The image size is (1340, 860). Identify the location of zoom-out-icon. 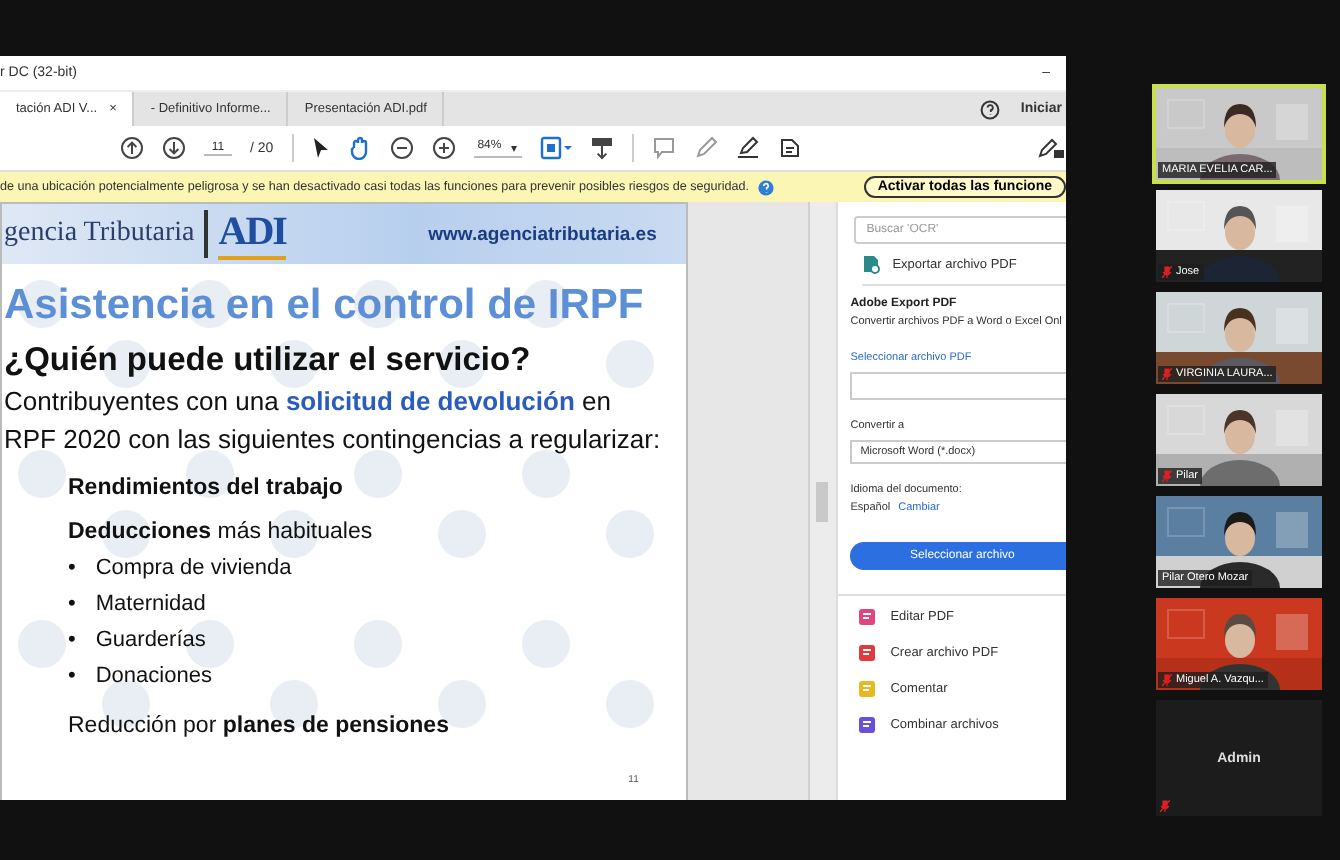
(401, 148).